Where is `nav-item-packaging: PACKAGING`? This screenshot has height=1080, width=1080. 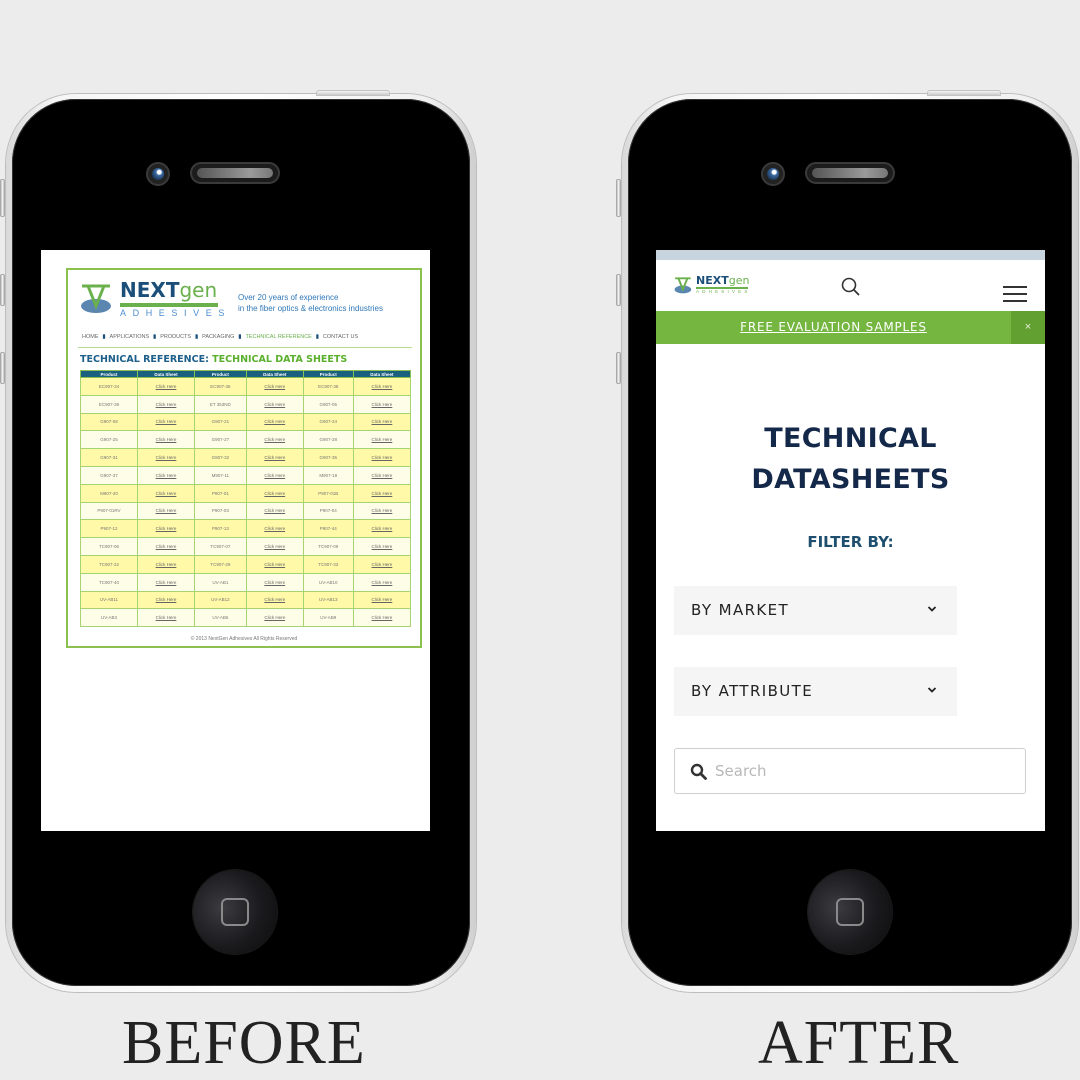 nav-item-packaging: PACKAGING is located at coordinates (218, 340).